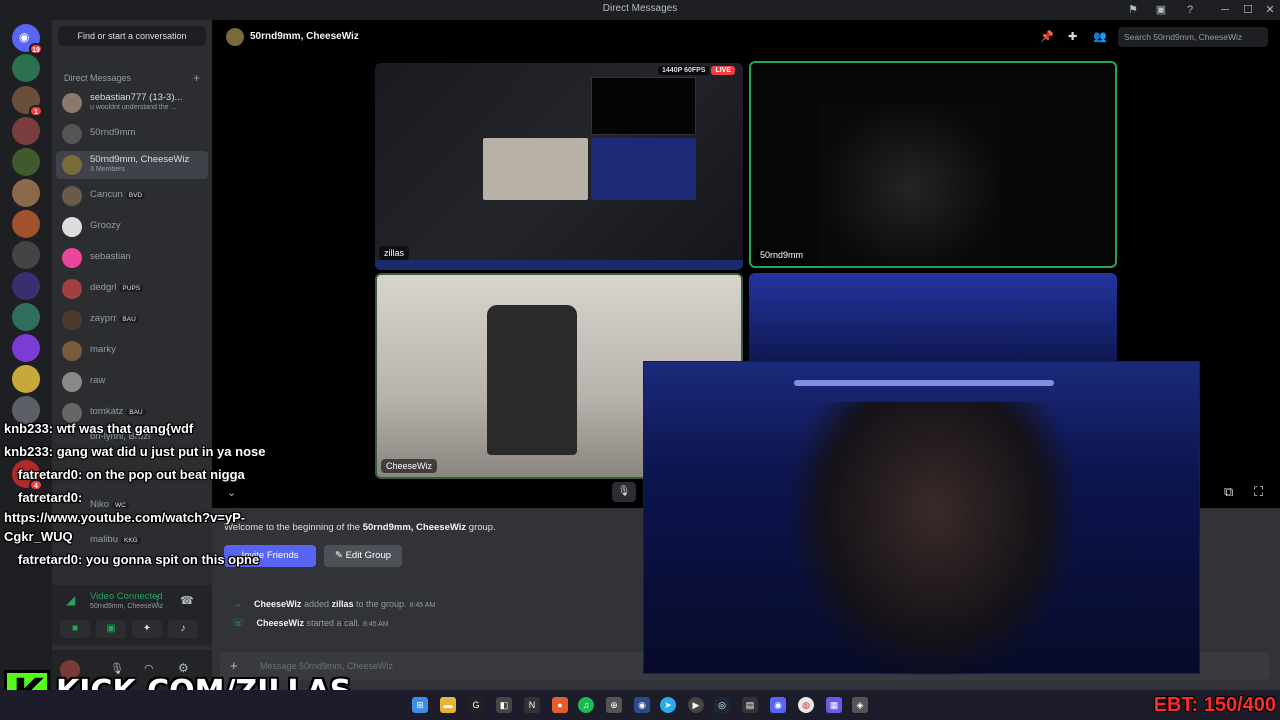 The width and height of the screenshot is (1280, 720). What do you see at coordinates (1047, 36) in the screenshot?
I see `pin-icon: 📌` at bounding box center [1047, 36].